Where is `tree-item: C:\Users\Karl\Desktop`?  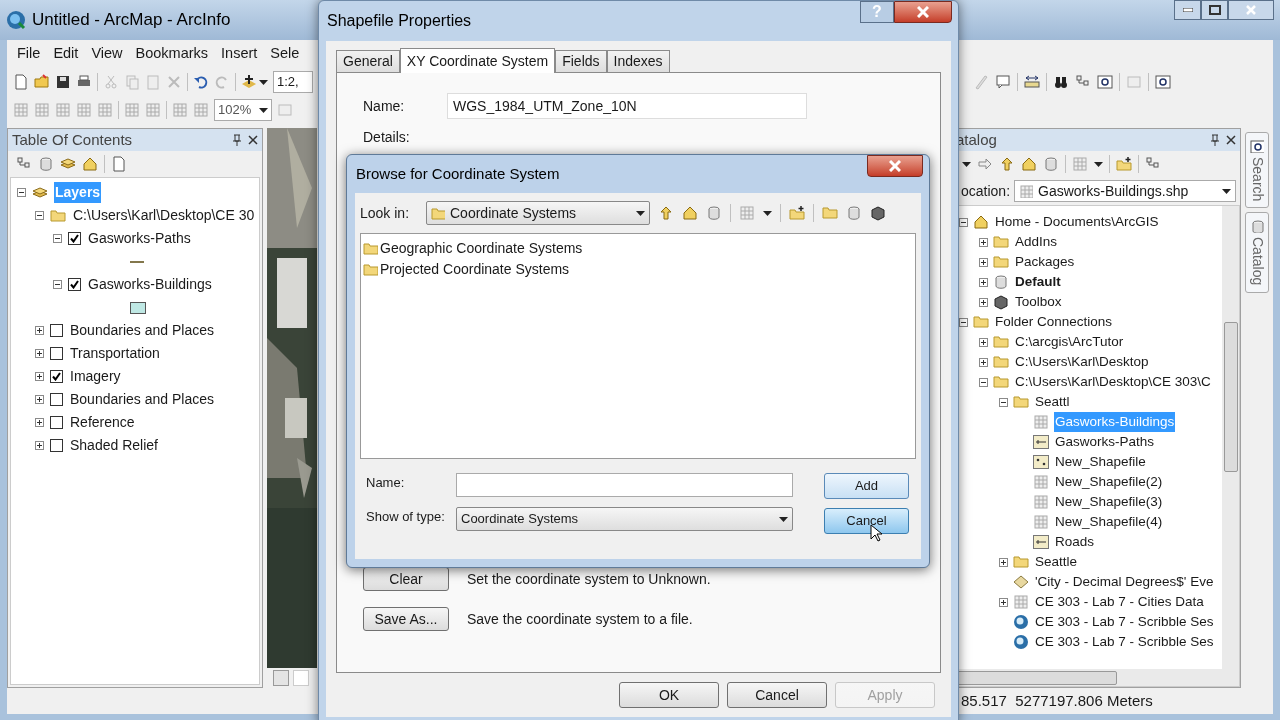
tree-item: C:\Users\Karl\Desktop is located at coordinates (1082, 362).